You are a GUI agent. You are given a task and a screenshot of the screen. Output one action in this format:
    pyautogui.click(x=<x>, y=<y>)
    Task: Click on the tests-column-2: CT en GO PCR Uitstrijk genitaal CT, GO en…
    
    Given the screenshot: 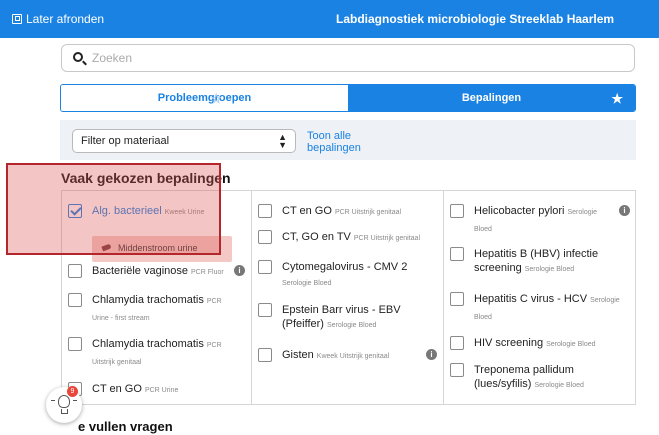 What is the action you would take?
    pyautogui.click(x=348, y=297)
    